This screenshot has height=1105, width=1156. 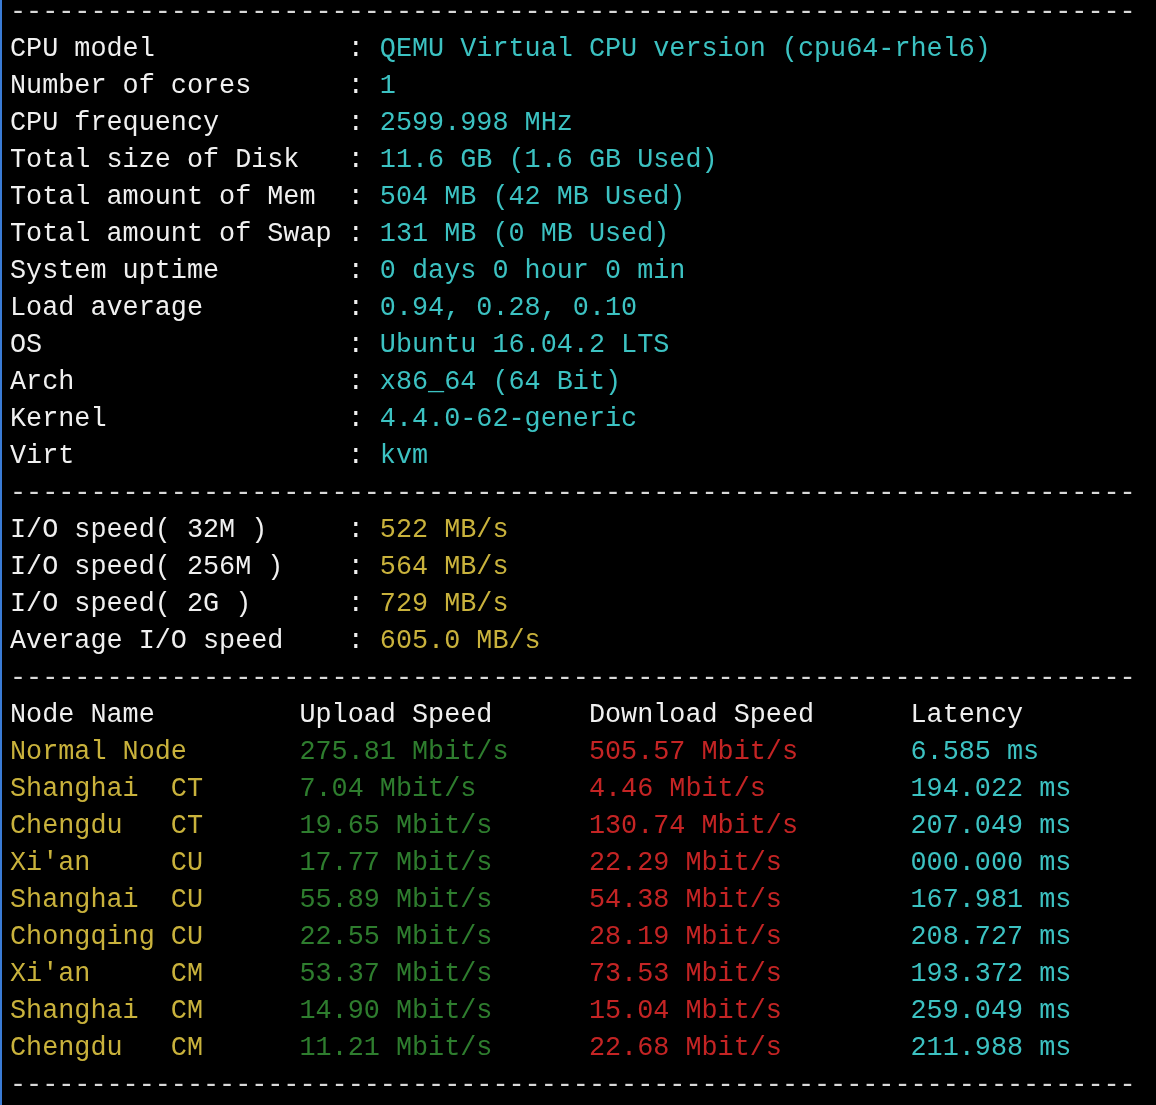 What do you see at coordinates (404, 752) in the screenshot?
I see `upload-speed: 275.81 Mbit/s` at bounding box center [404, 752].